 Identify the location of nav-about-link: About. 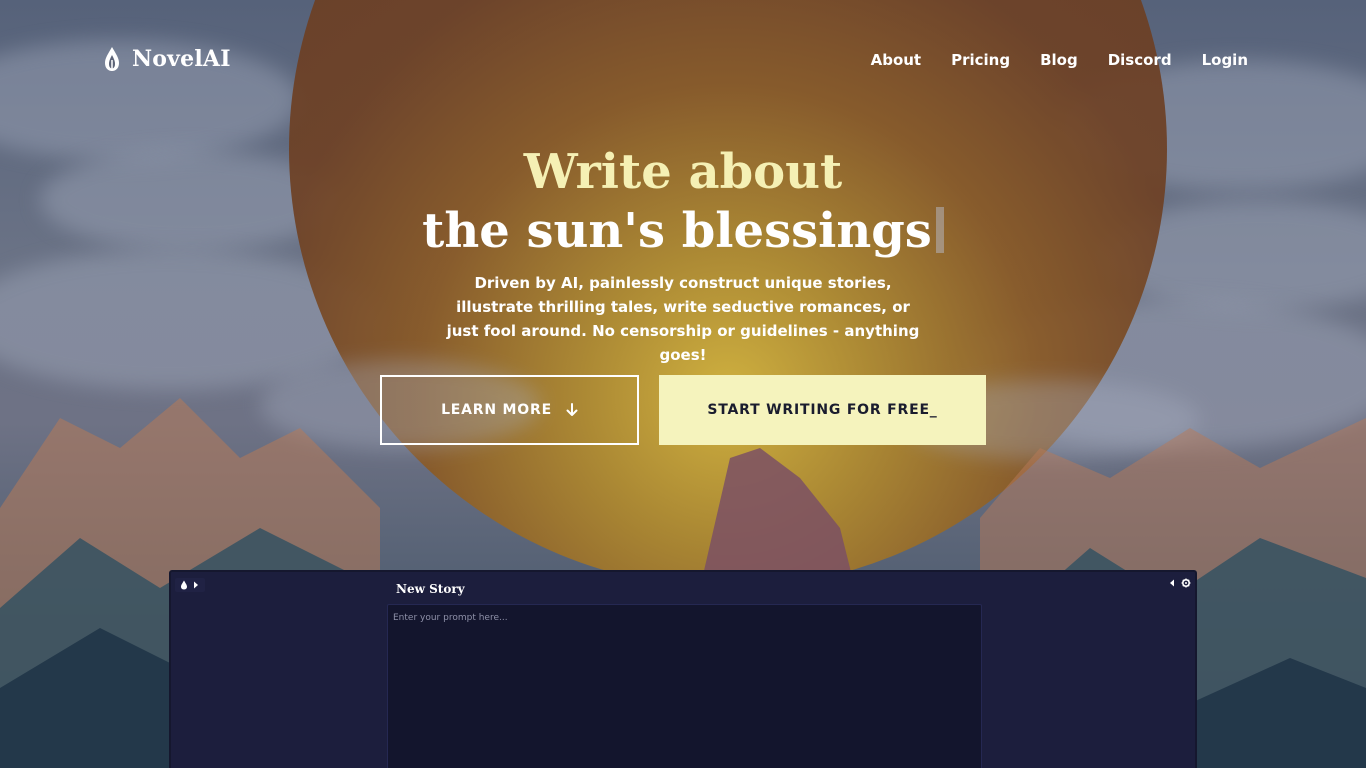
(896, 60).